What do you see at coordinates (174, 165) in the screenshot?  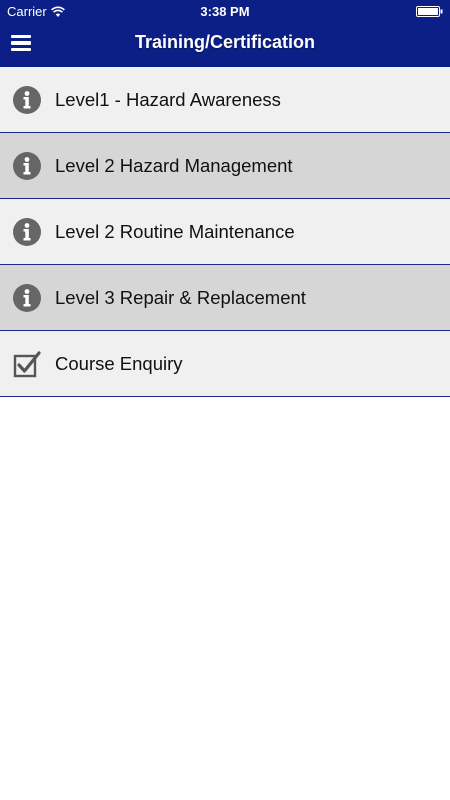 I see `list-item-label: Level 2 Hazard Management` at bounding box center [174, 165].